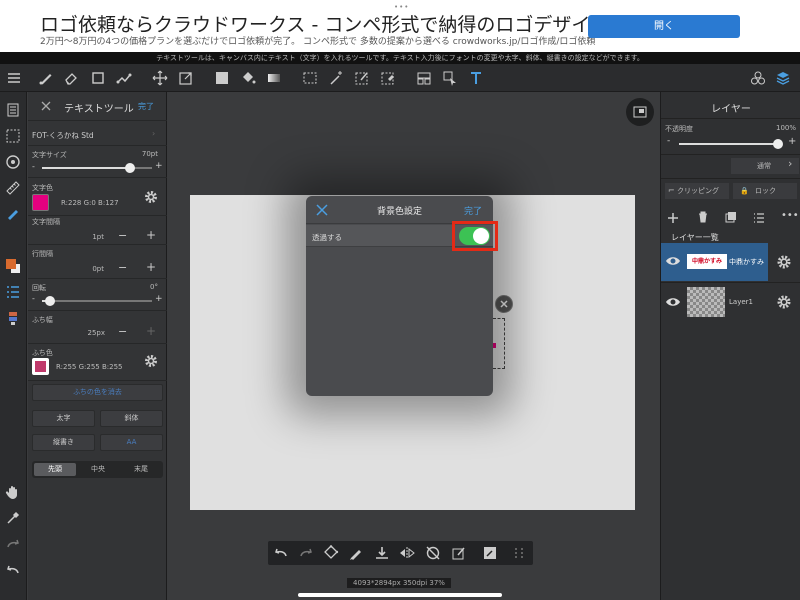  I want to click on brush-icon, so click(46, 78).